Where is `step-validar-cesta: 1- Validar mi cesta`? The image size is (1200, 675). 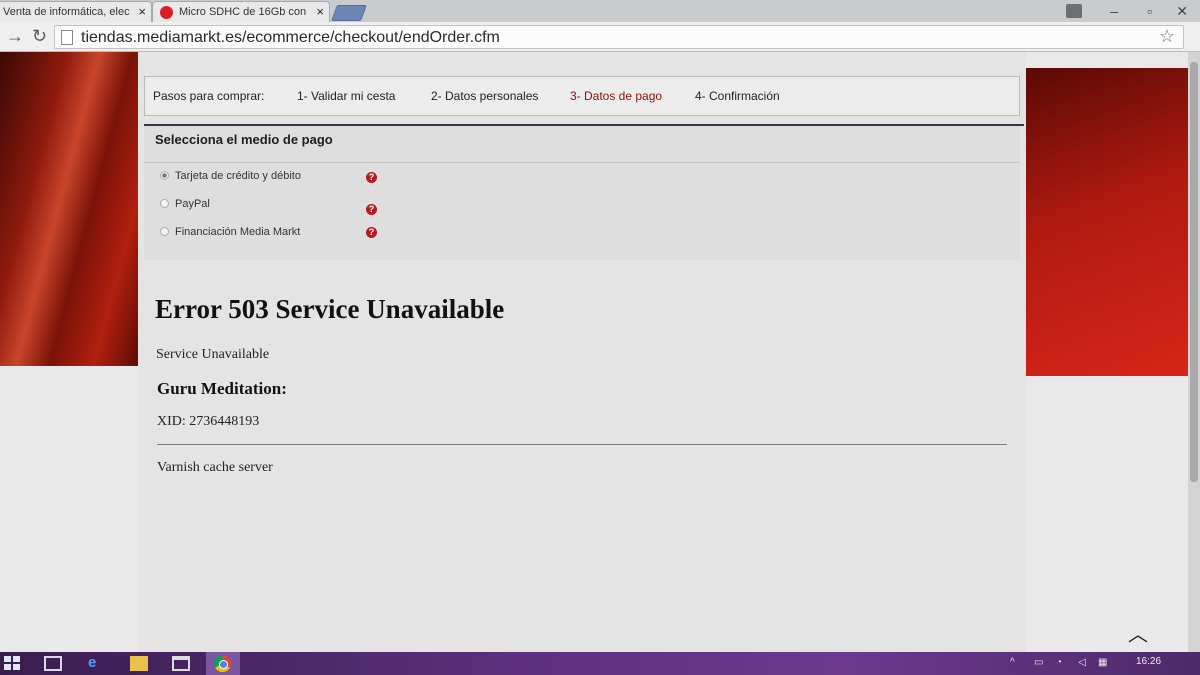
step-validar-cesta: 1- Validar mi cesta is located at coordinates (346, 96).